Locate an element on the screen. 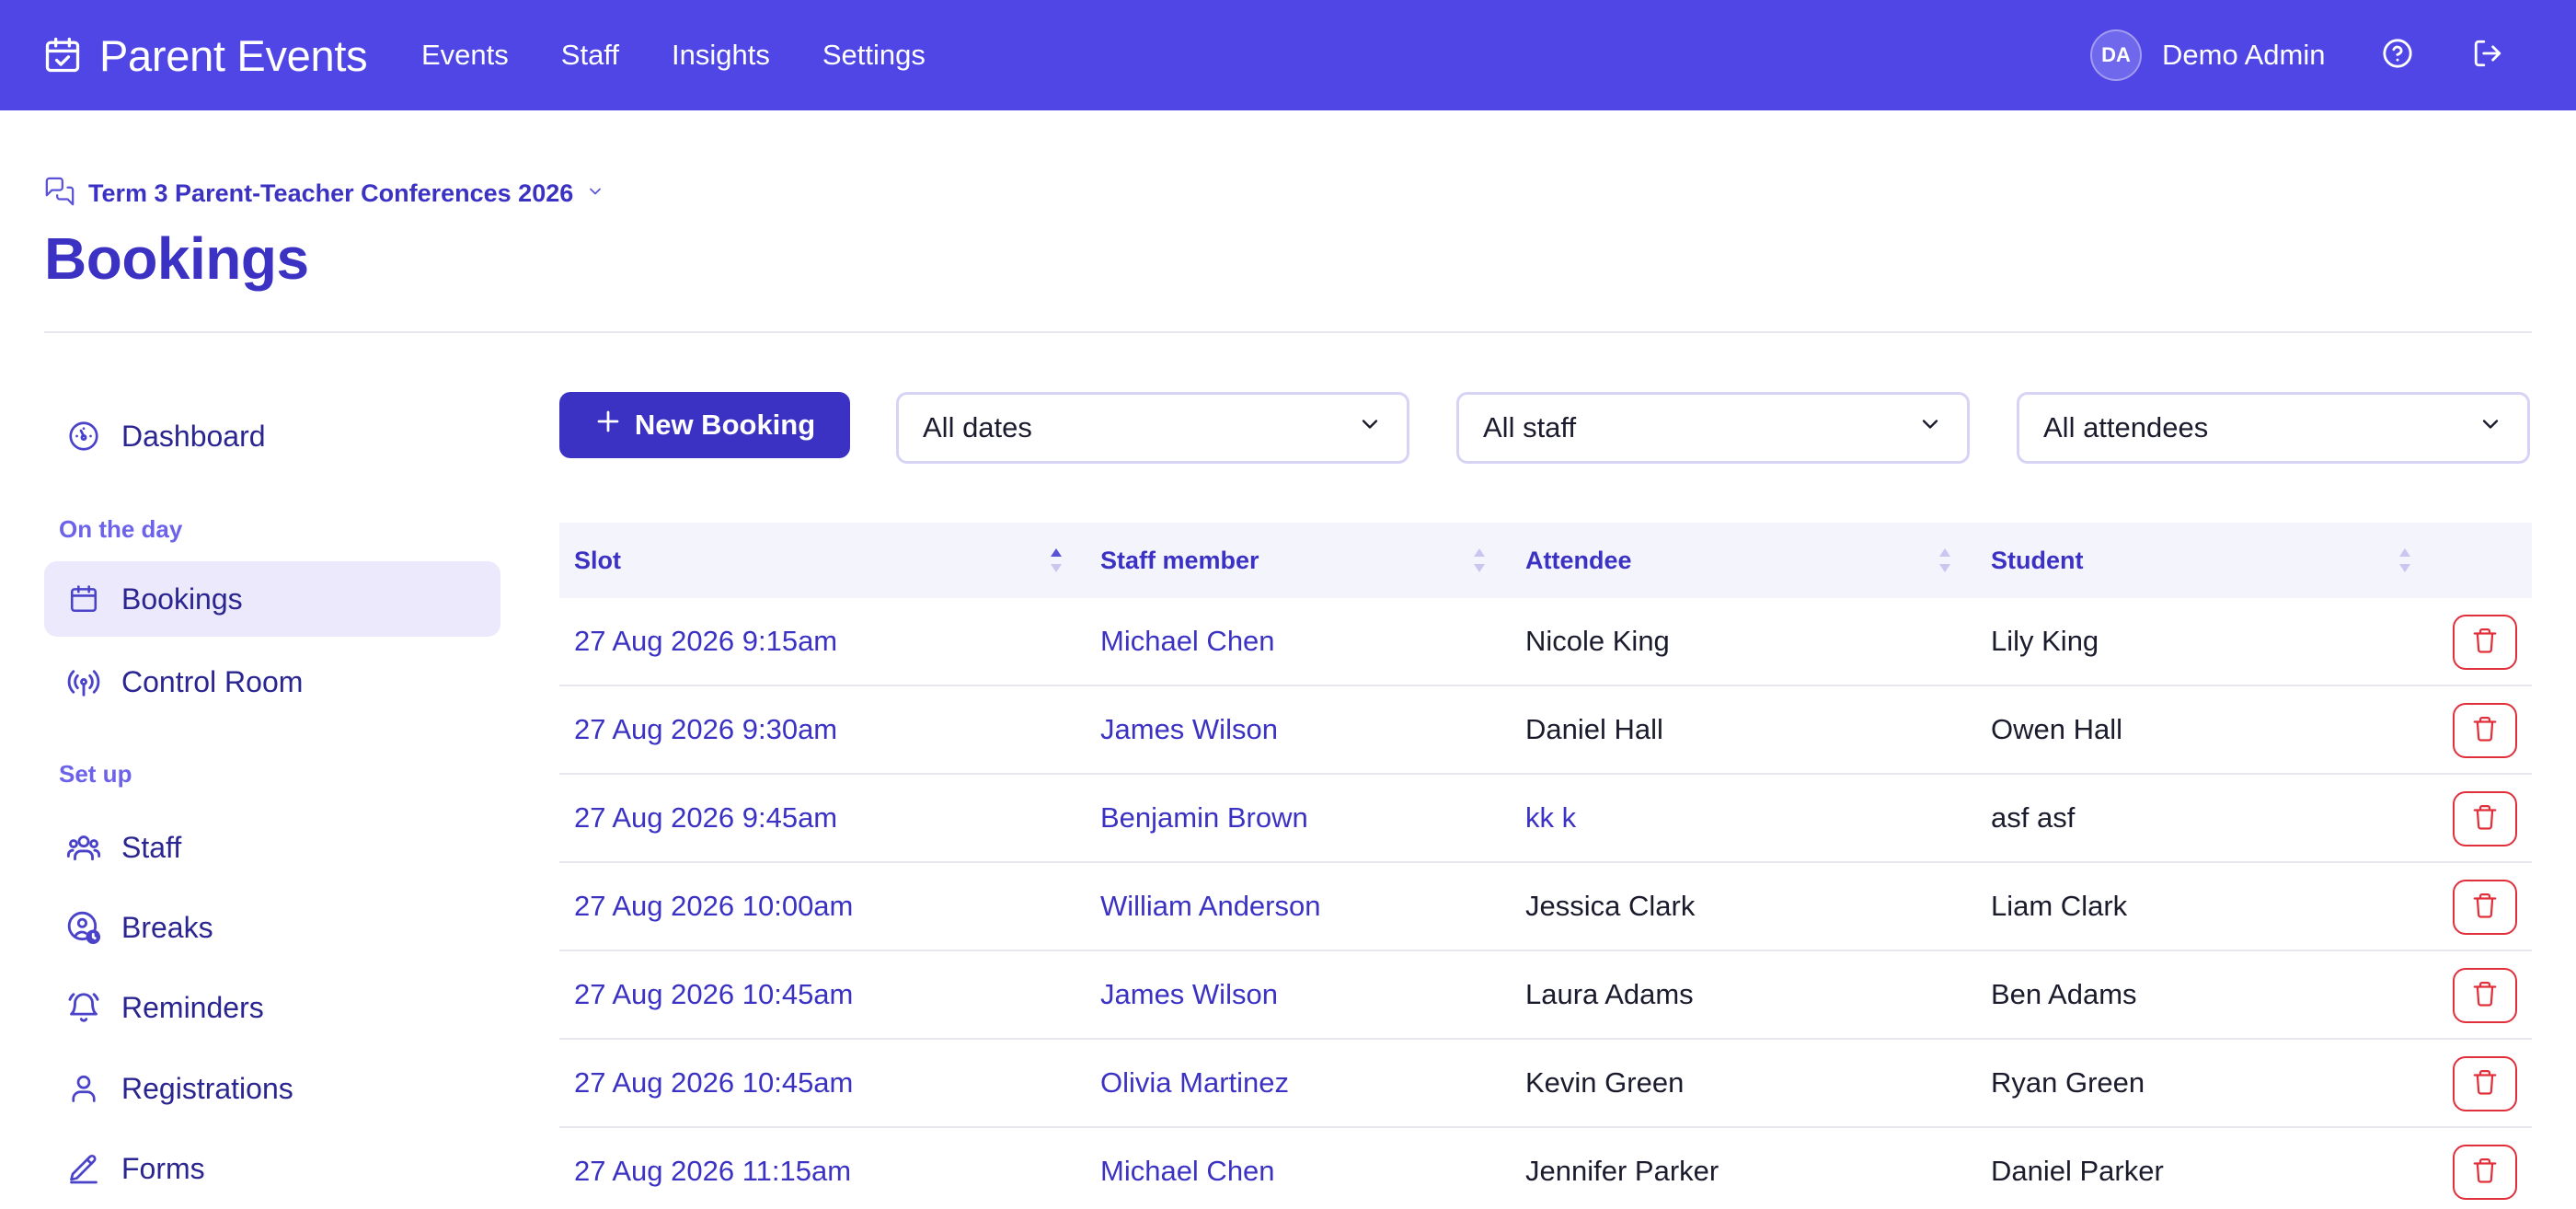 This screenshot has height=1209, width=2576. users-icon is located at coordinates (83, 847).